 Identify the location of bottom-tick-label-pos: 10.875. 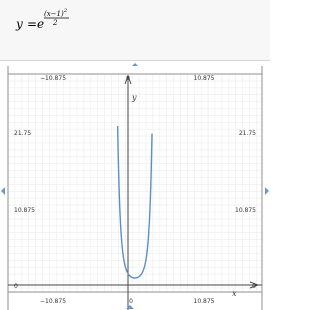
(204, 301).